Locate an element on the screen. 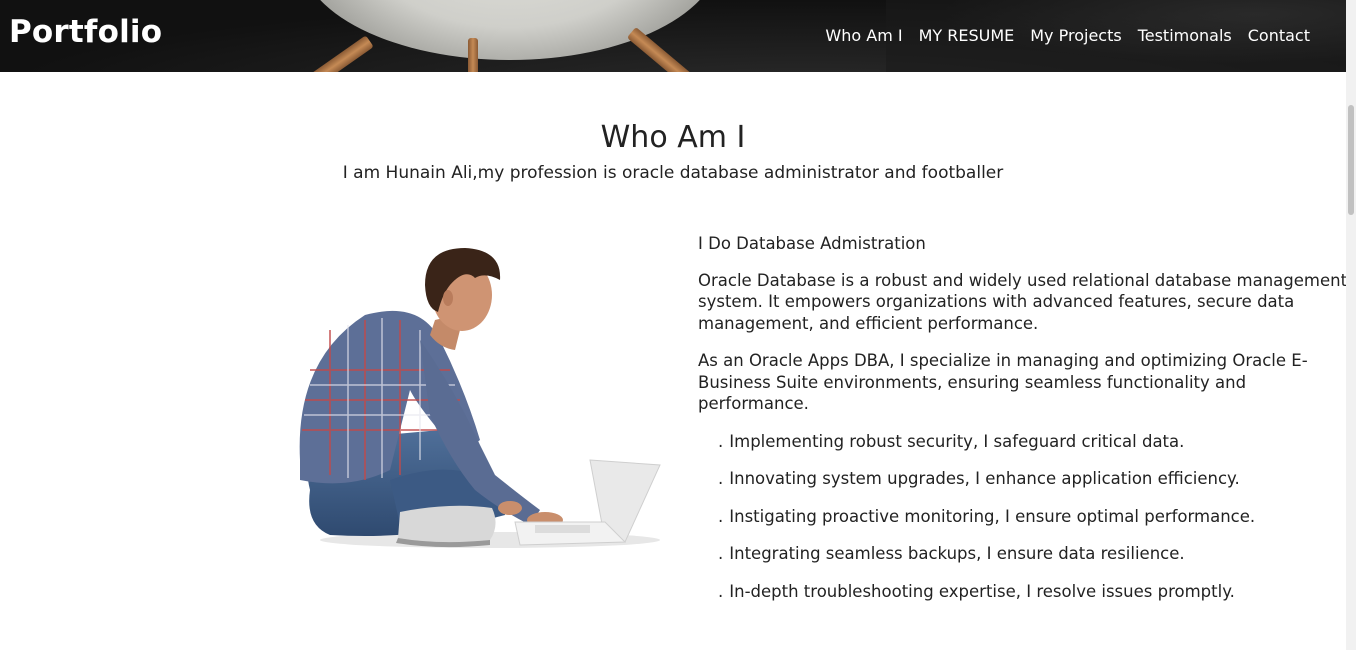 Image resolution: width=1356 pixels, height=650 pixels. nav-testimonals: Testimonals is located at coordinates (1185, 35).